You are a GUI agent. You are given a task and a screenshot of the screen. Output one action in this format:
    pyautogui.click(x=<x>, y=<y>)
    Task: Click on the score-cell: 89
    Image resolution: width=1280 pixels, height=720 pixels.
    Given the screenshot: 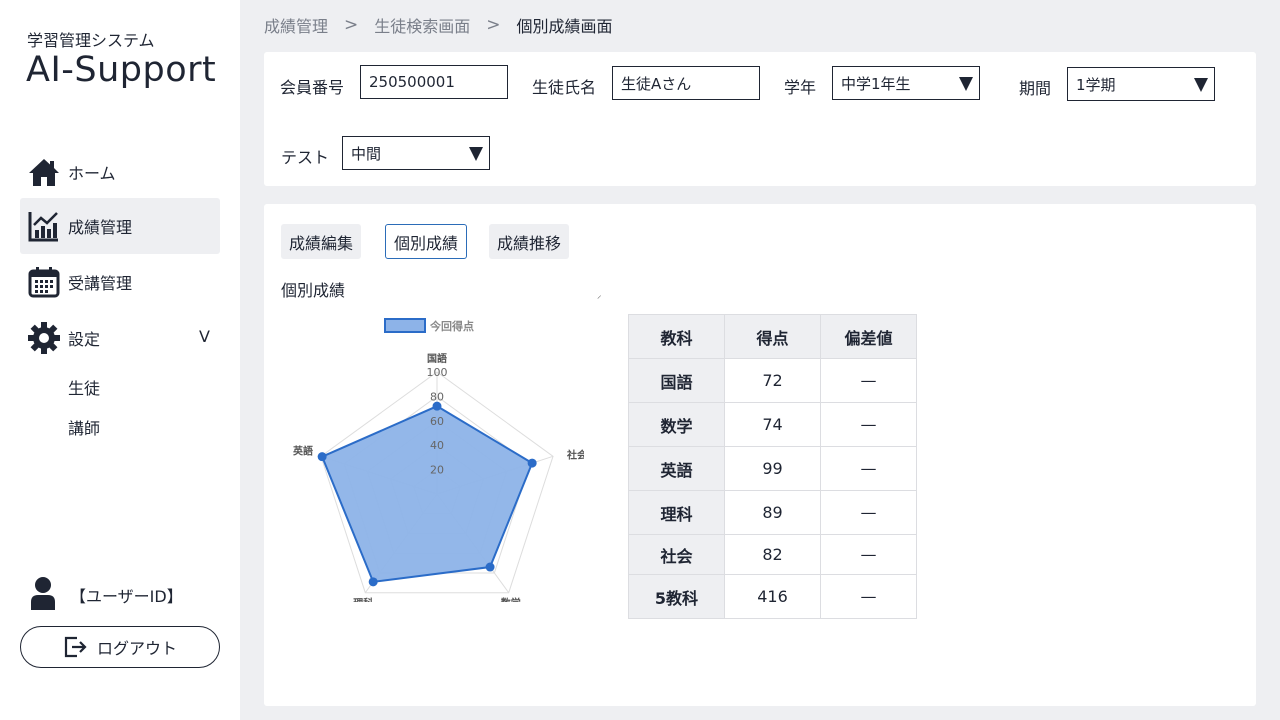 What is the action you would take?
    pyautogui.click(x=772, y=512)
    